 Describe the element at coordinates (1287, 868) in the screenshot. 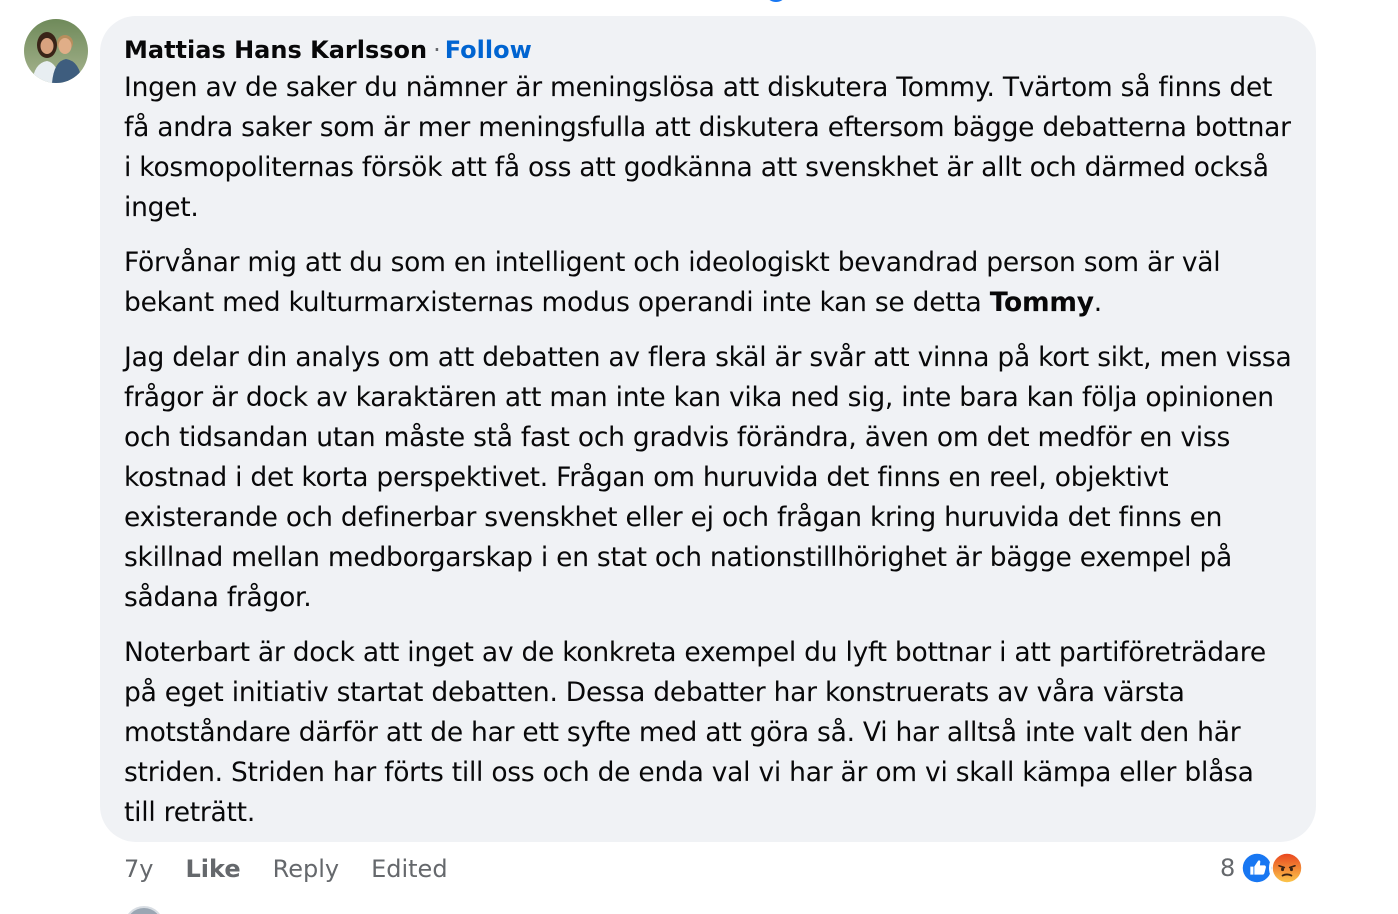

I see `angry-reaction-icon` at that location.